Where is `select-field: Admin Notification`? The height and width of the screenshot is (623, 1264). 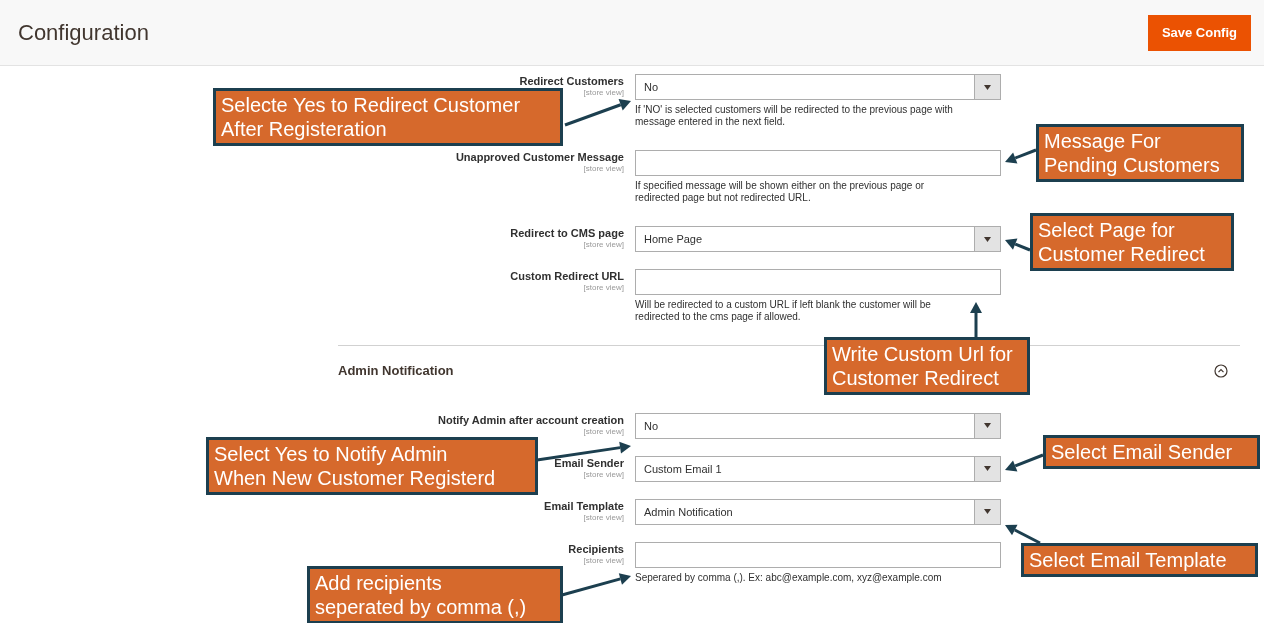
select-field: Admin Notification is located at coordinates (818, 511).